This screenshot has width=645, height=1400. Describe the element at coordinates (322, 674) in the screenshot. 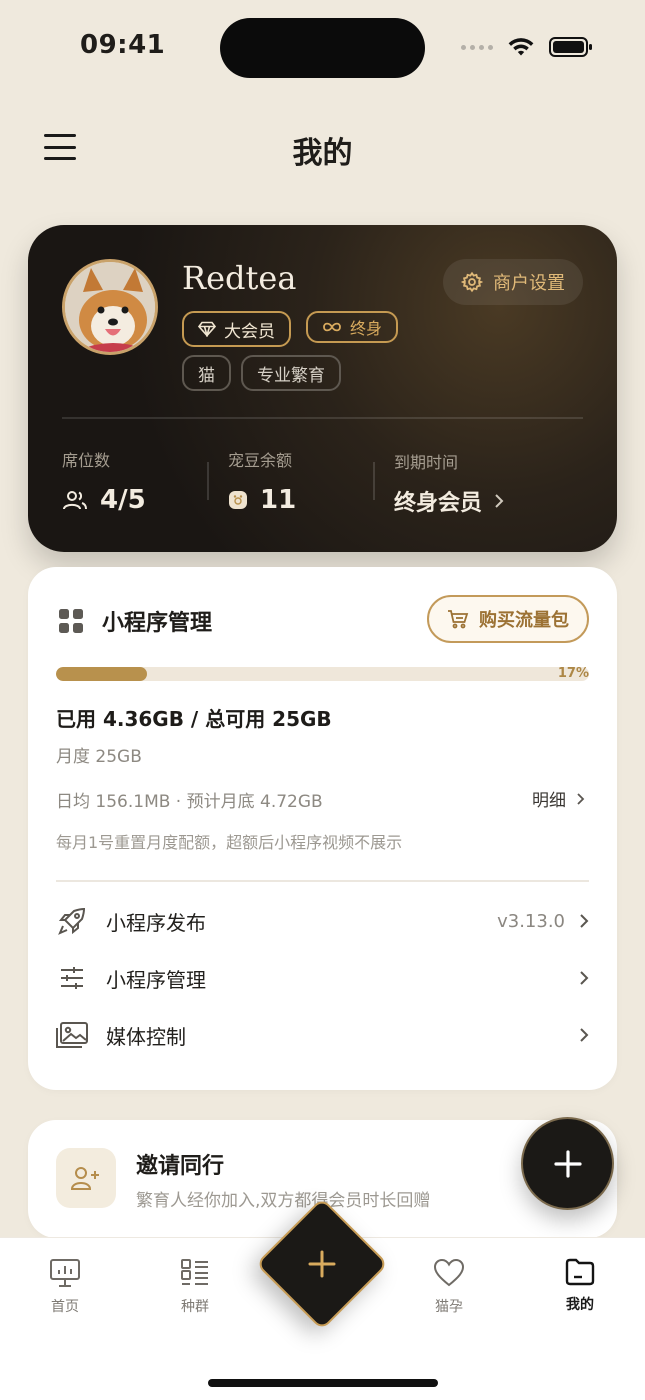

I see `storage-progress-bar` at that location.